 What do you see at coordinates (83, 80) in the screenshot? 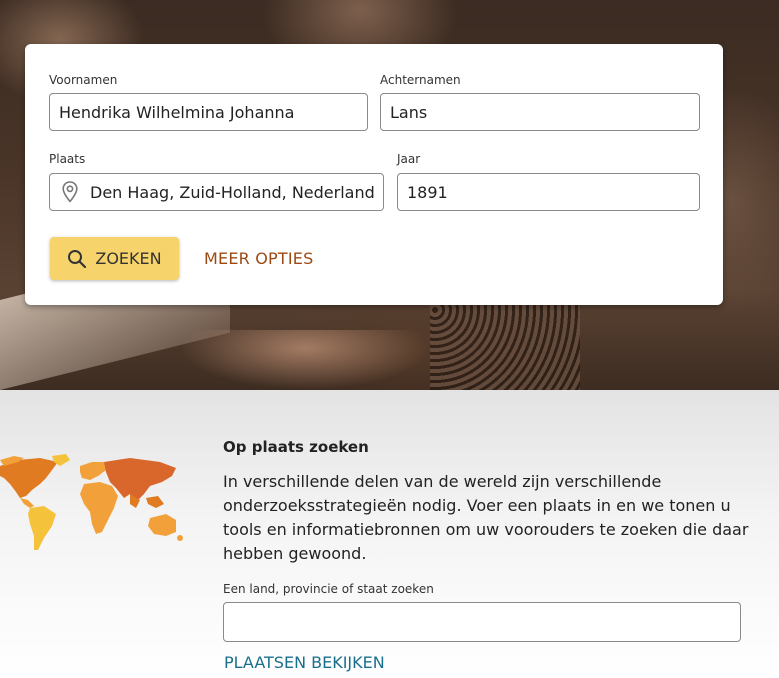
I see `first-names-label: Voornamen` at bounding box center [83, 80].